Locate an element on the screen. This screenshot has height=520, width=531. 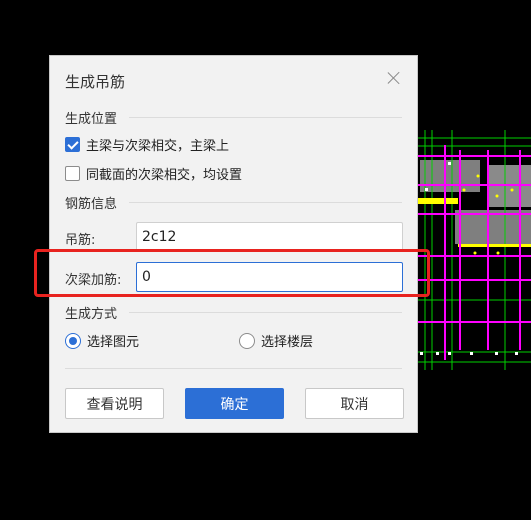
footer-divider is located at coordinates (233, 368).